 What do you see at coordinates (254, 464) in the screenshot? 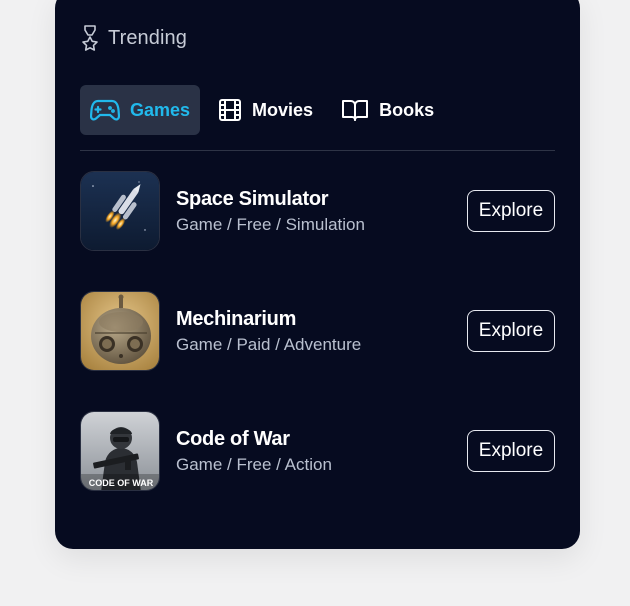
I see `item-meta: Game / Free / Action` at bounding box center [254, 464].